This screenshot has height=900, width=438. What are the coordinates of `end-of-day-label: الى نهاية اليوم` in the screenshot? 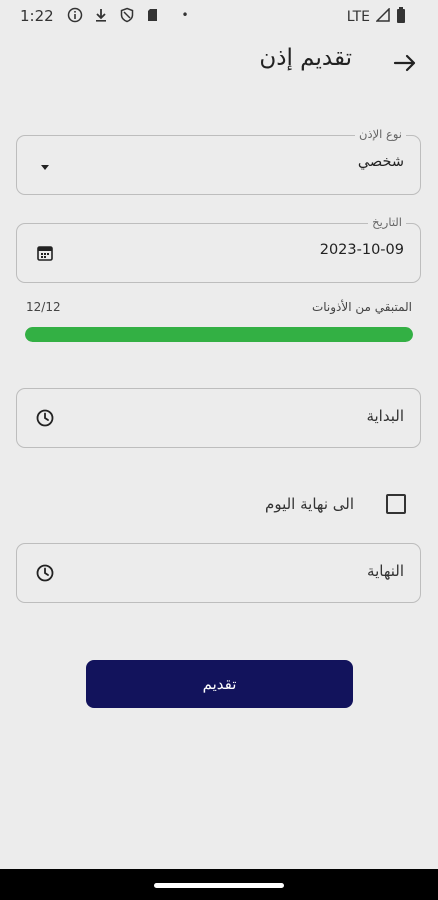 It's located at (309, 504).